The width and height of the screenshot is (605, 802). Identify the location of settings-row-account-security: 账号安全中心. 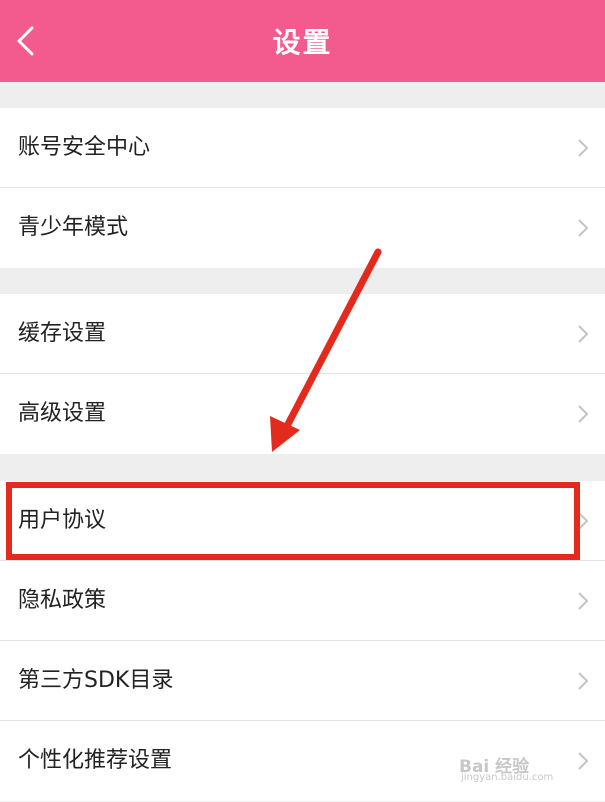
(302, 148).